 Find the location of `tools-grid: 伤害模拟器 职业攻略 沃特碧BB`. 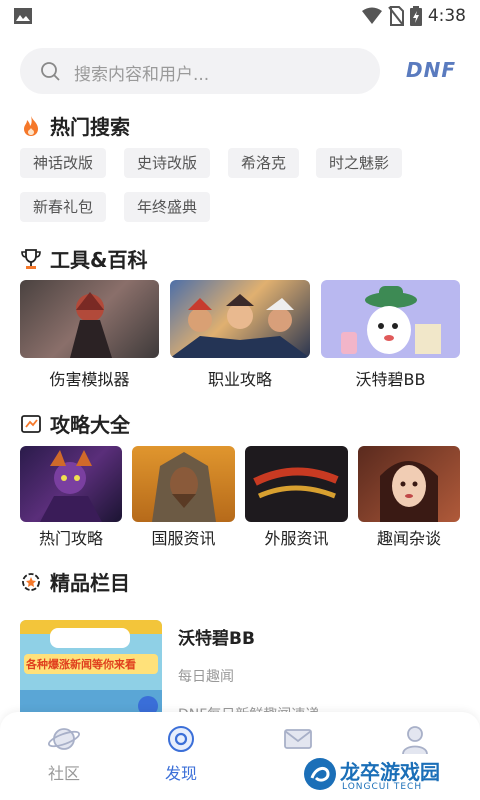

tools-grid: 伤害模拟器 职业攻略 沃特碧BB is located at coordinates (240, 335).